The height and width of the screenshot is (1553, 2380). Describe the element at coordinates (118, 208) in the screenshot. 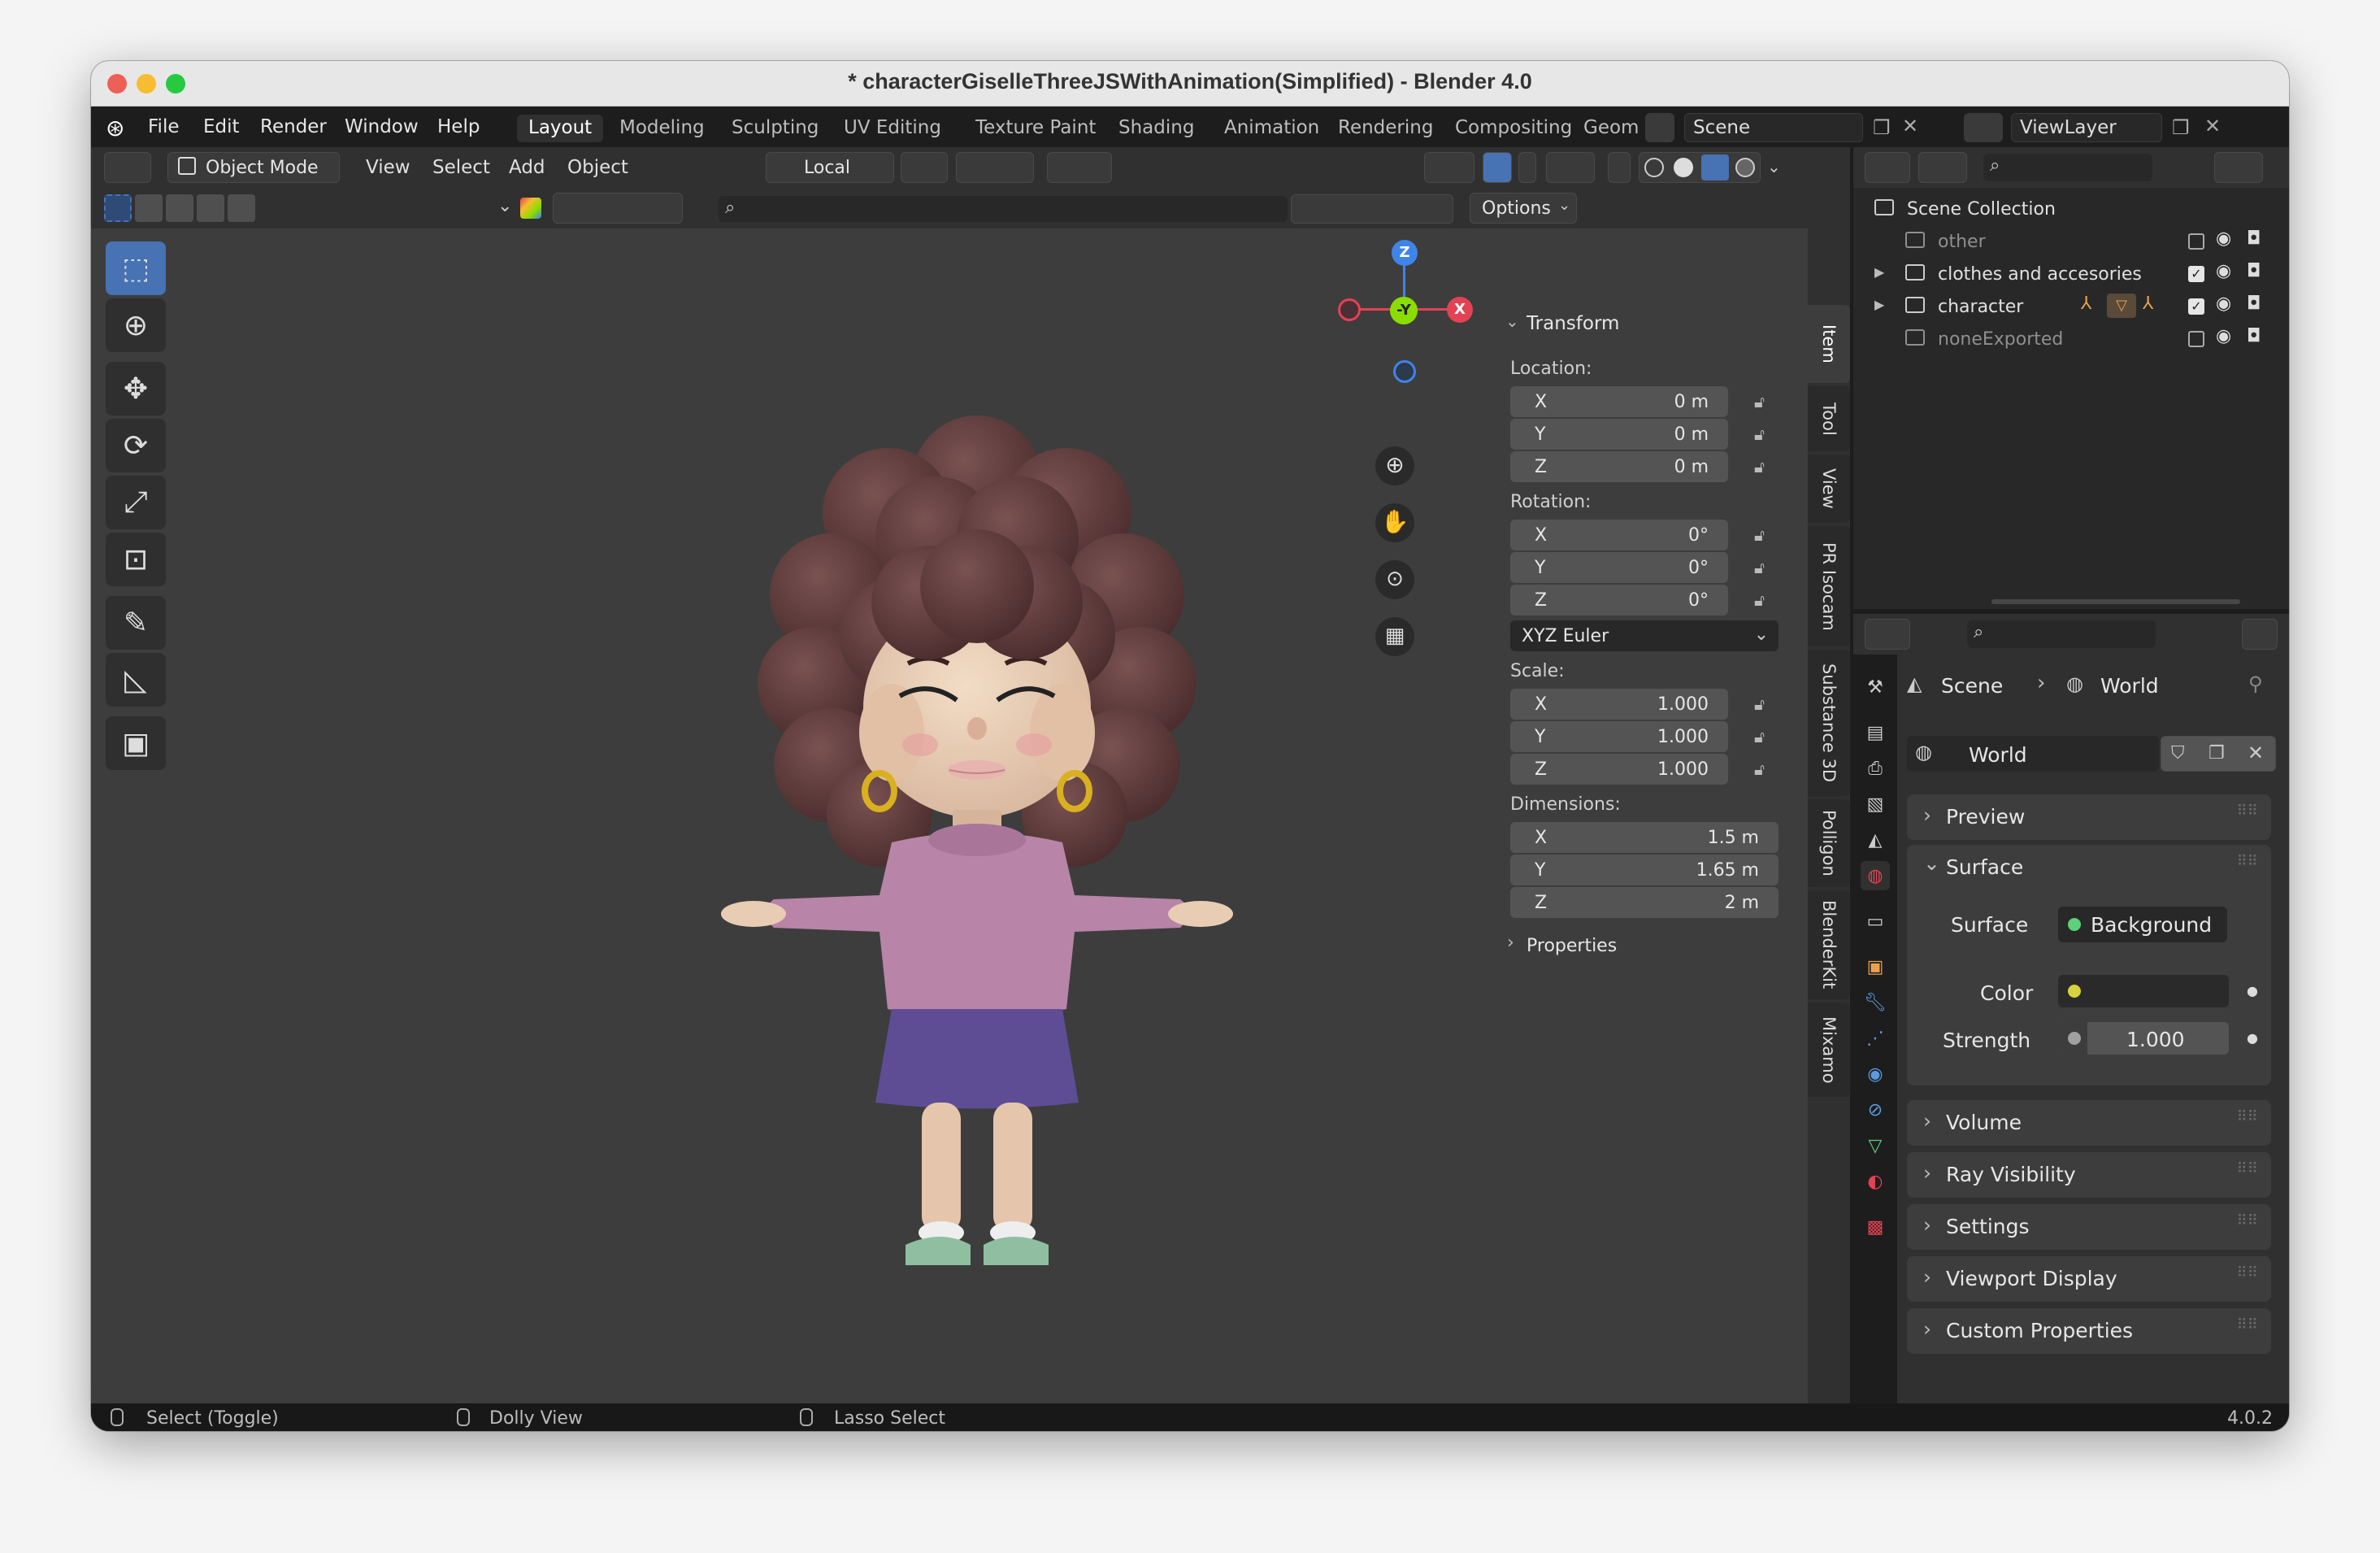

I see `select-box-new-icon` at that location.